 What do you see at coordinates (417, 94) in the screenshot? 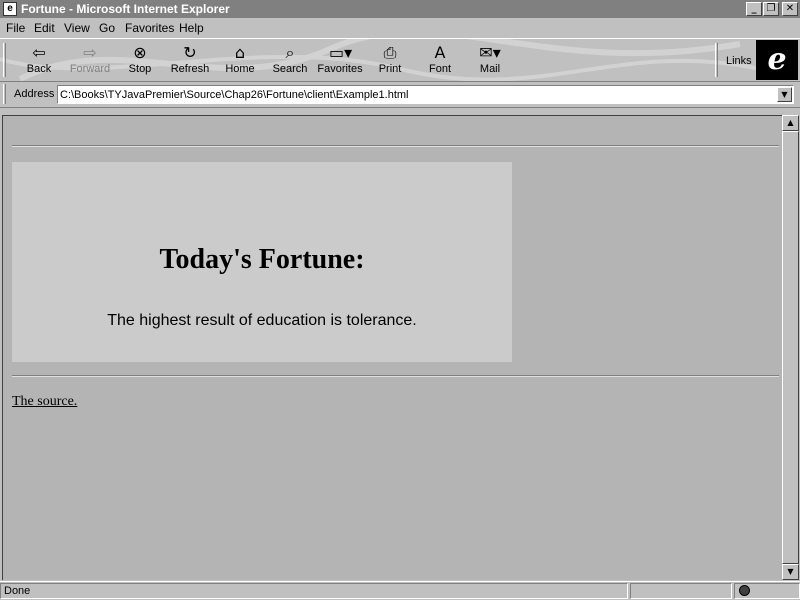
I see `address-input` at bounding box center [417, 94].